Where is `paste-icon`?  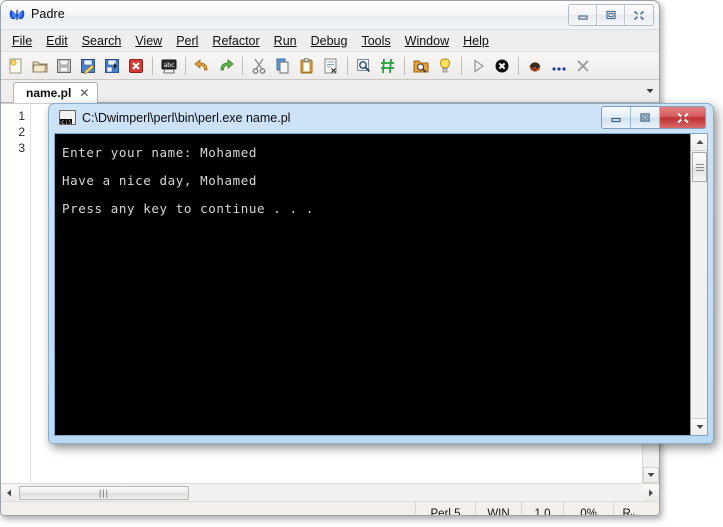
paste-icon is located at coordinates (307, 66).